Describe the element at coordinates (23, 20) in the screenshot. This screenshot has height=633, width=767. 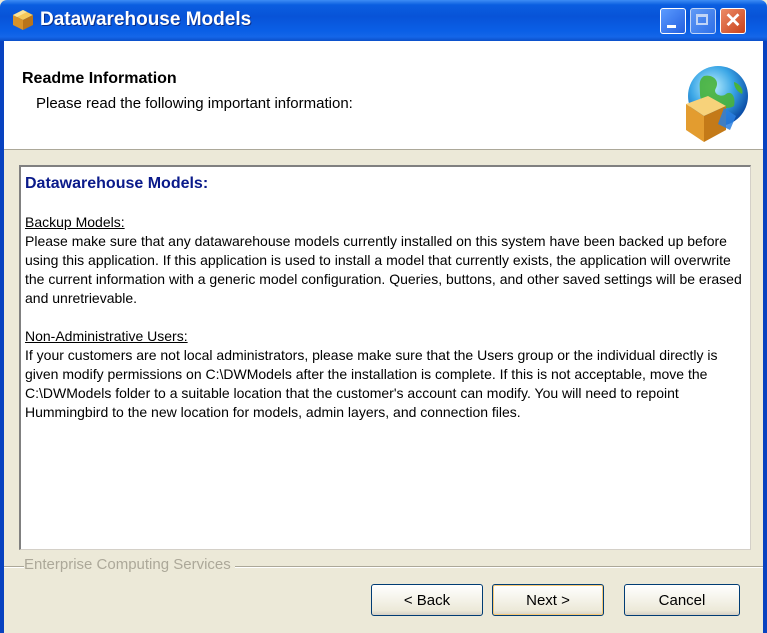
I see `setup-box-icon` at that location.